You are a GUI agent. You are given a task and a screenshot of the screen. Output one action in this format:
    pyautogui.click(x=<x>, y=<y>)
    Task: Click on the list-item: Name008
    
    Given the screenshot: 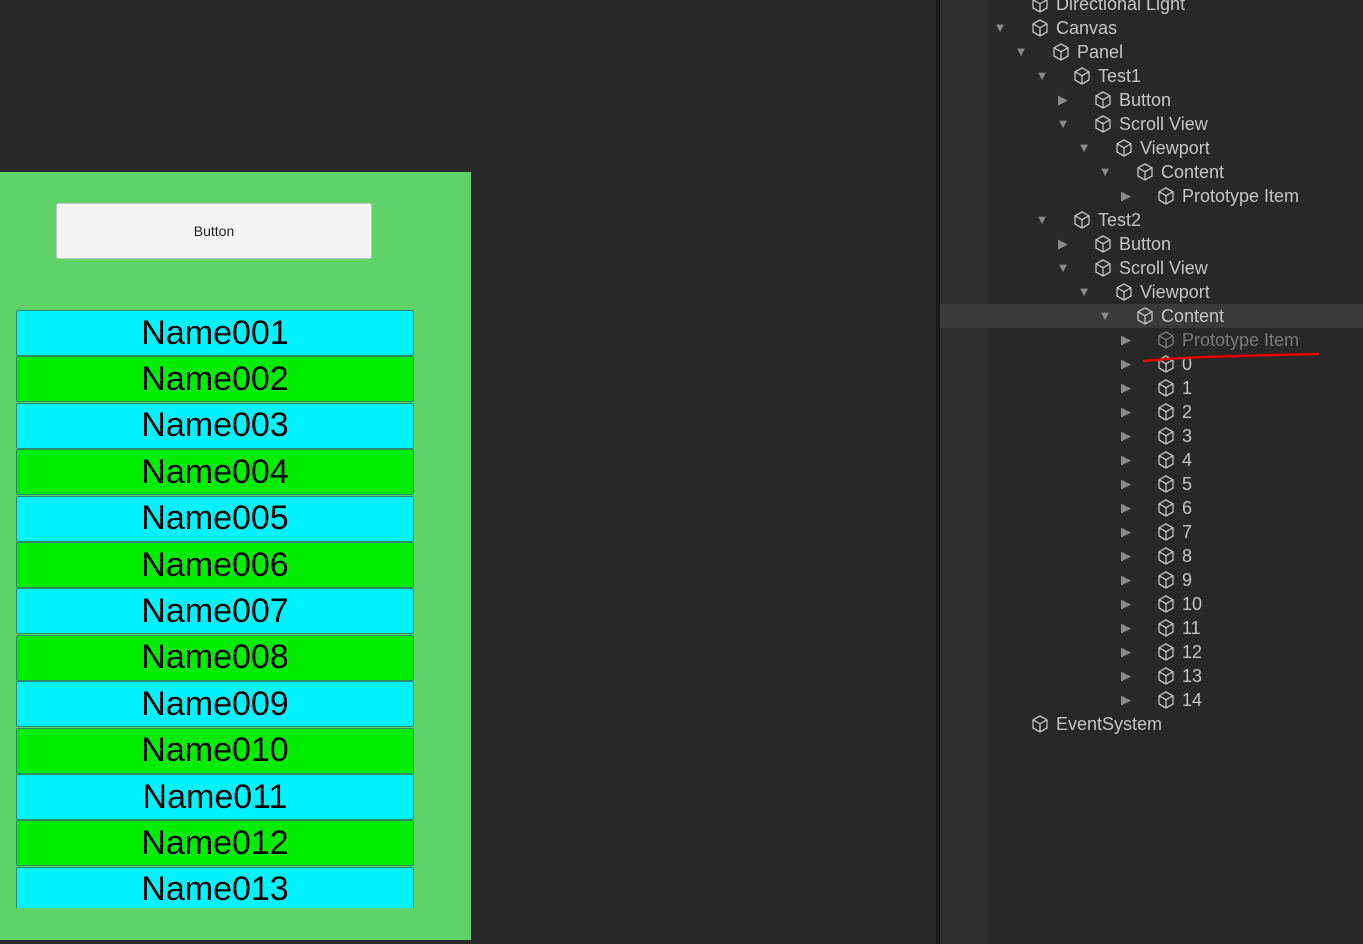 What is the action you would take?
    pyautogui.click(x=215, y=657)
    